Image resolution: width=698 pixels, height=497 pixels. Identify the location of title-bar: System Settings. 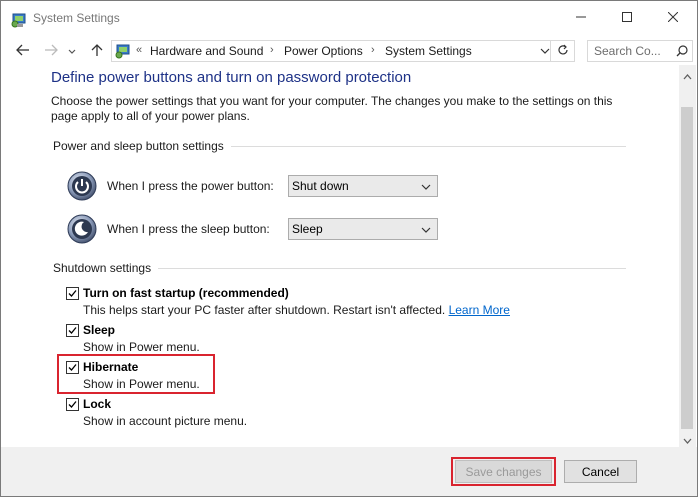
(349, 18).